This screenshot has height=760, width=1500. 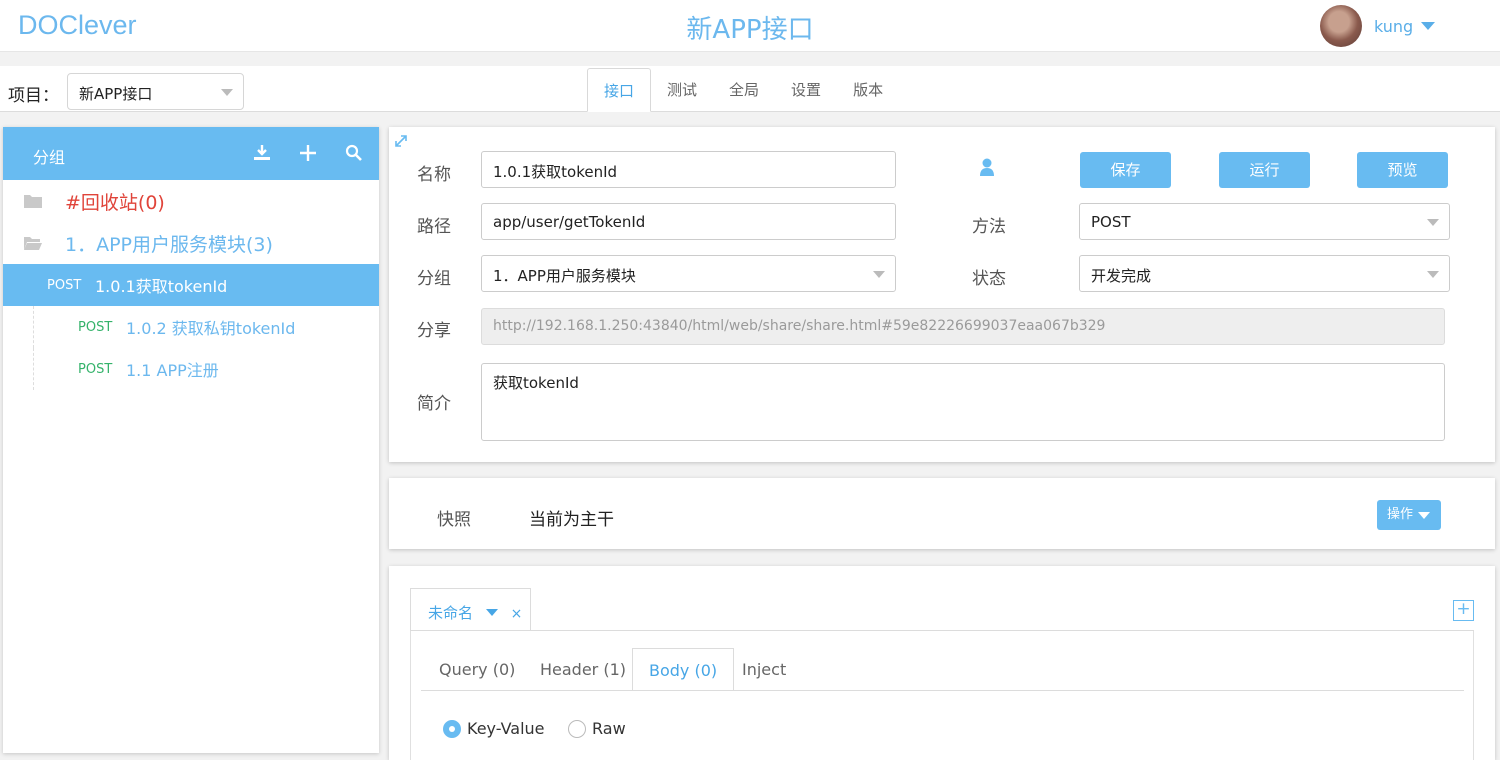 What do you see at coordinates (191, 201) in the screenshot?
I see `sidebar-item-trash: #回收站(0)` at bounding box center [191, 201].